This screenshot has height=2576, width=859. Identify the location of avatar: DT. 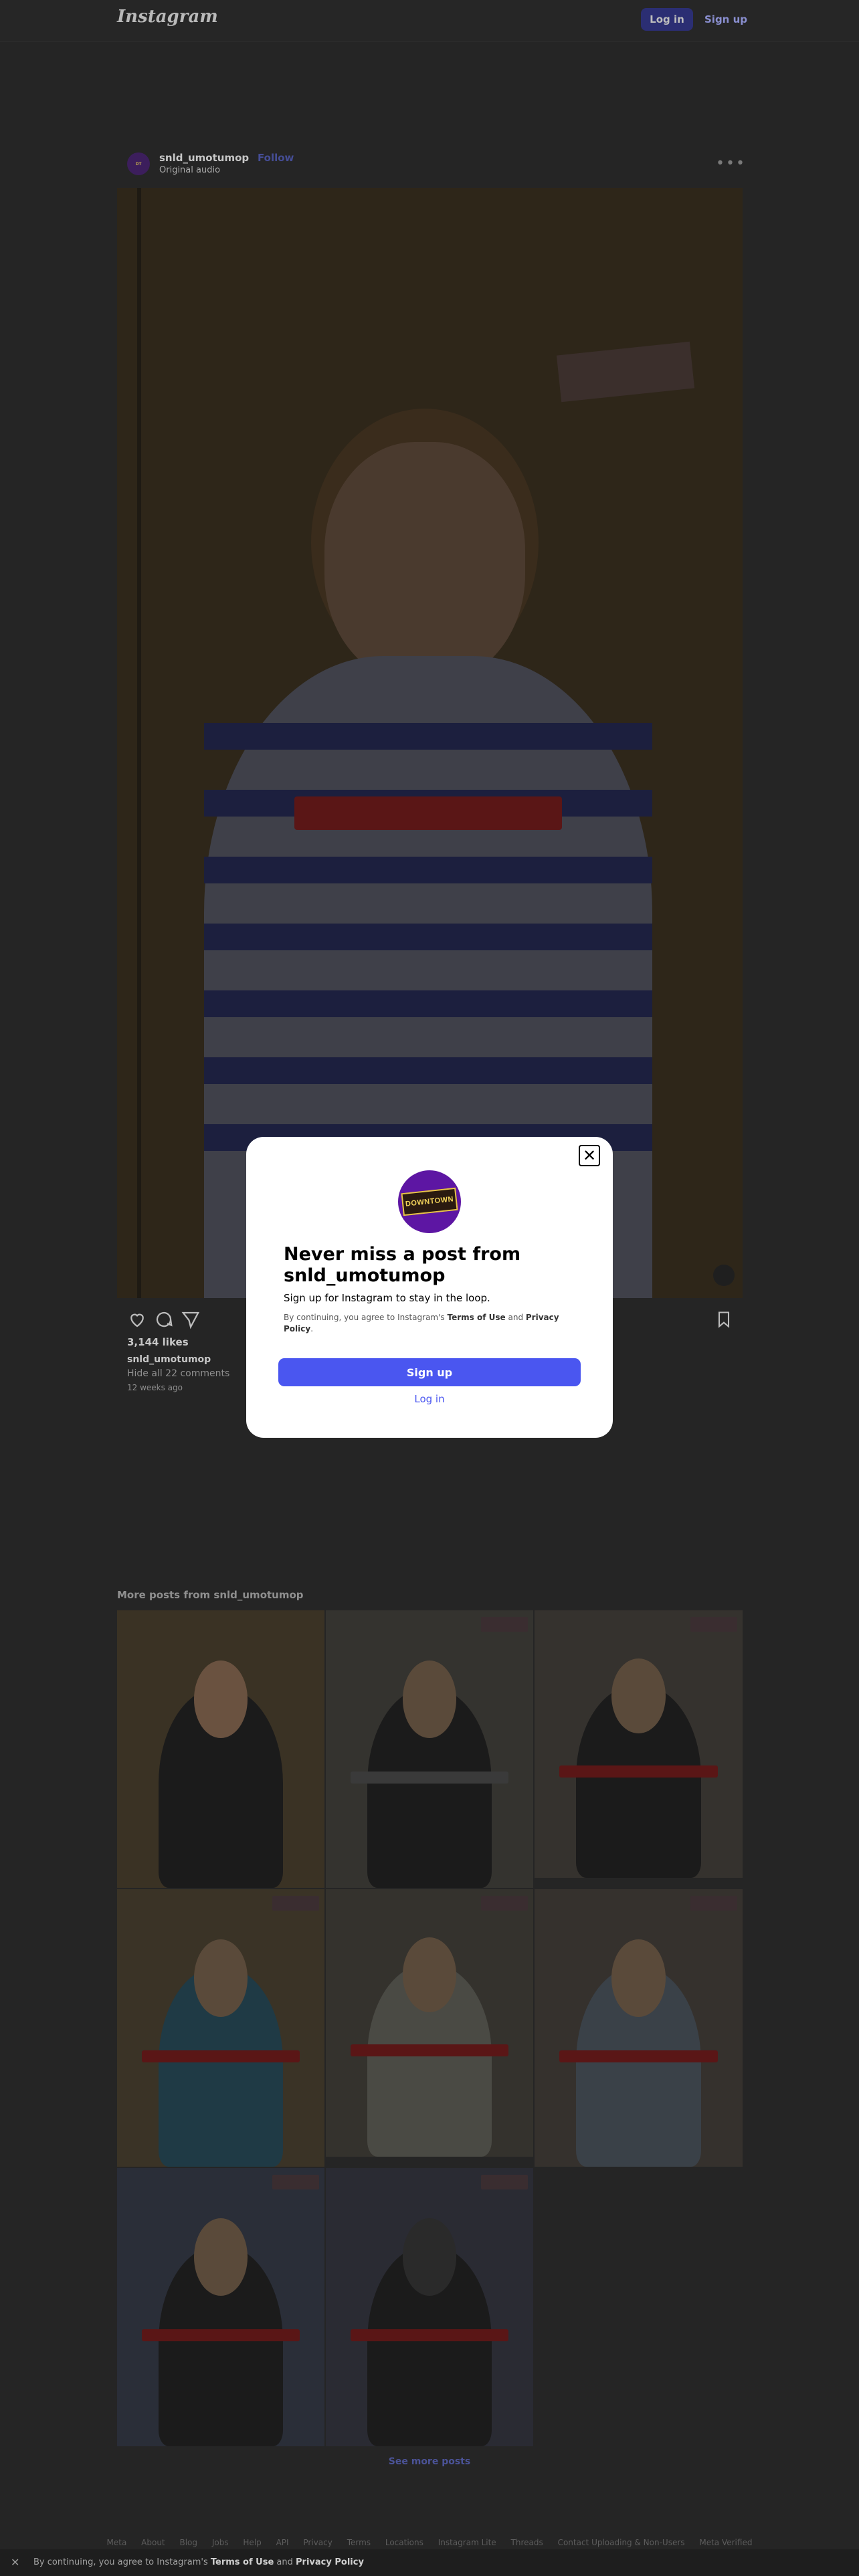
(138, 163).